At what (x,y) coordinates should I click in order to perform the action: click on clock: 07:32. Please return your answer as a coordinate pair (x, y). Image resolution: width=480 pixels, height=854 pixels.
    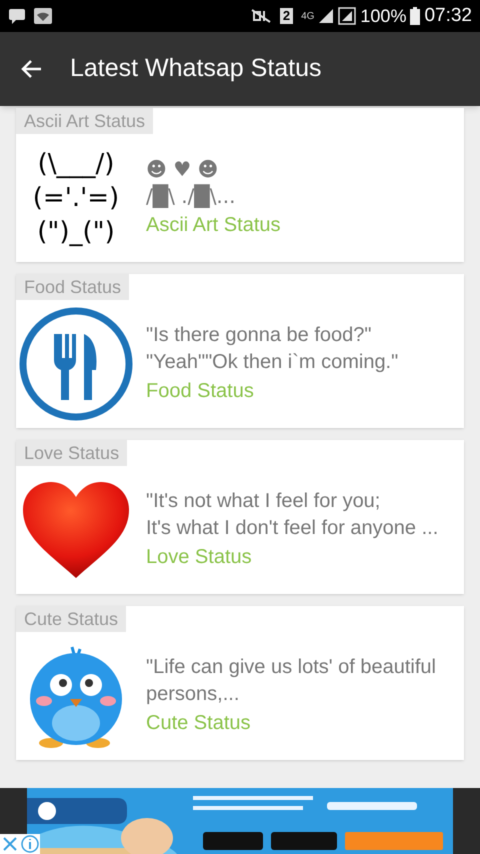
    Looking at the image, I should click on (448, 16).